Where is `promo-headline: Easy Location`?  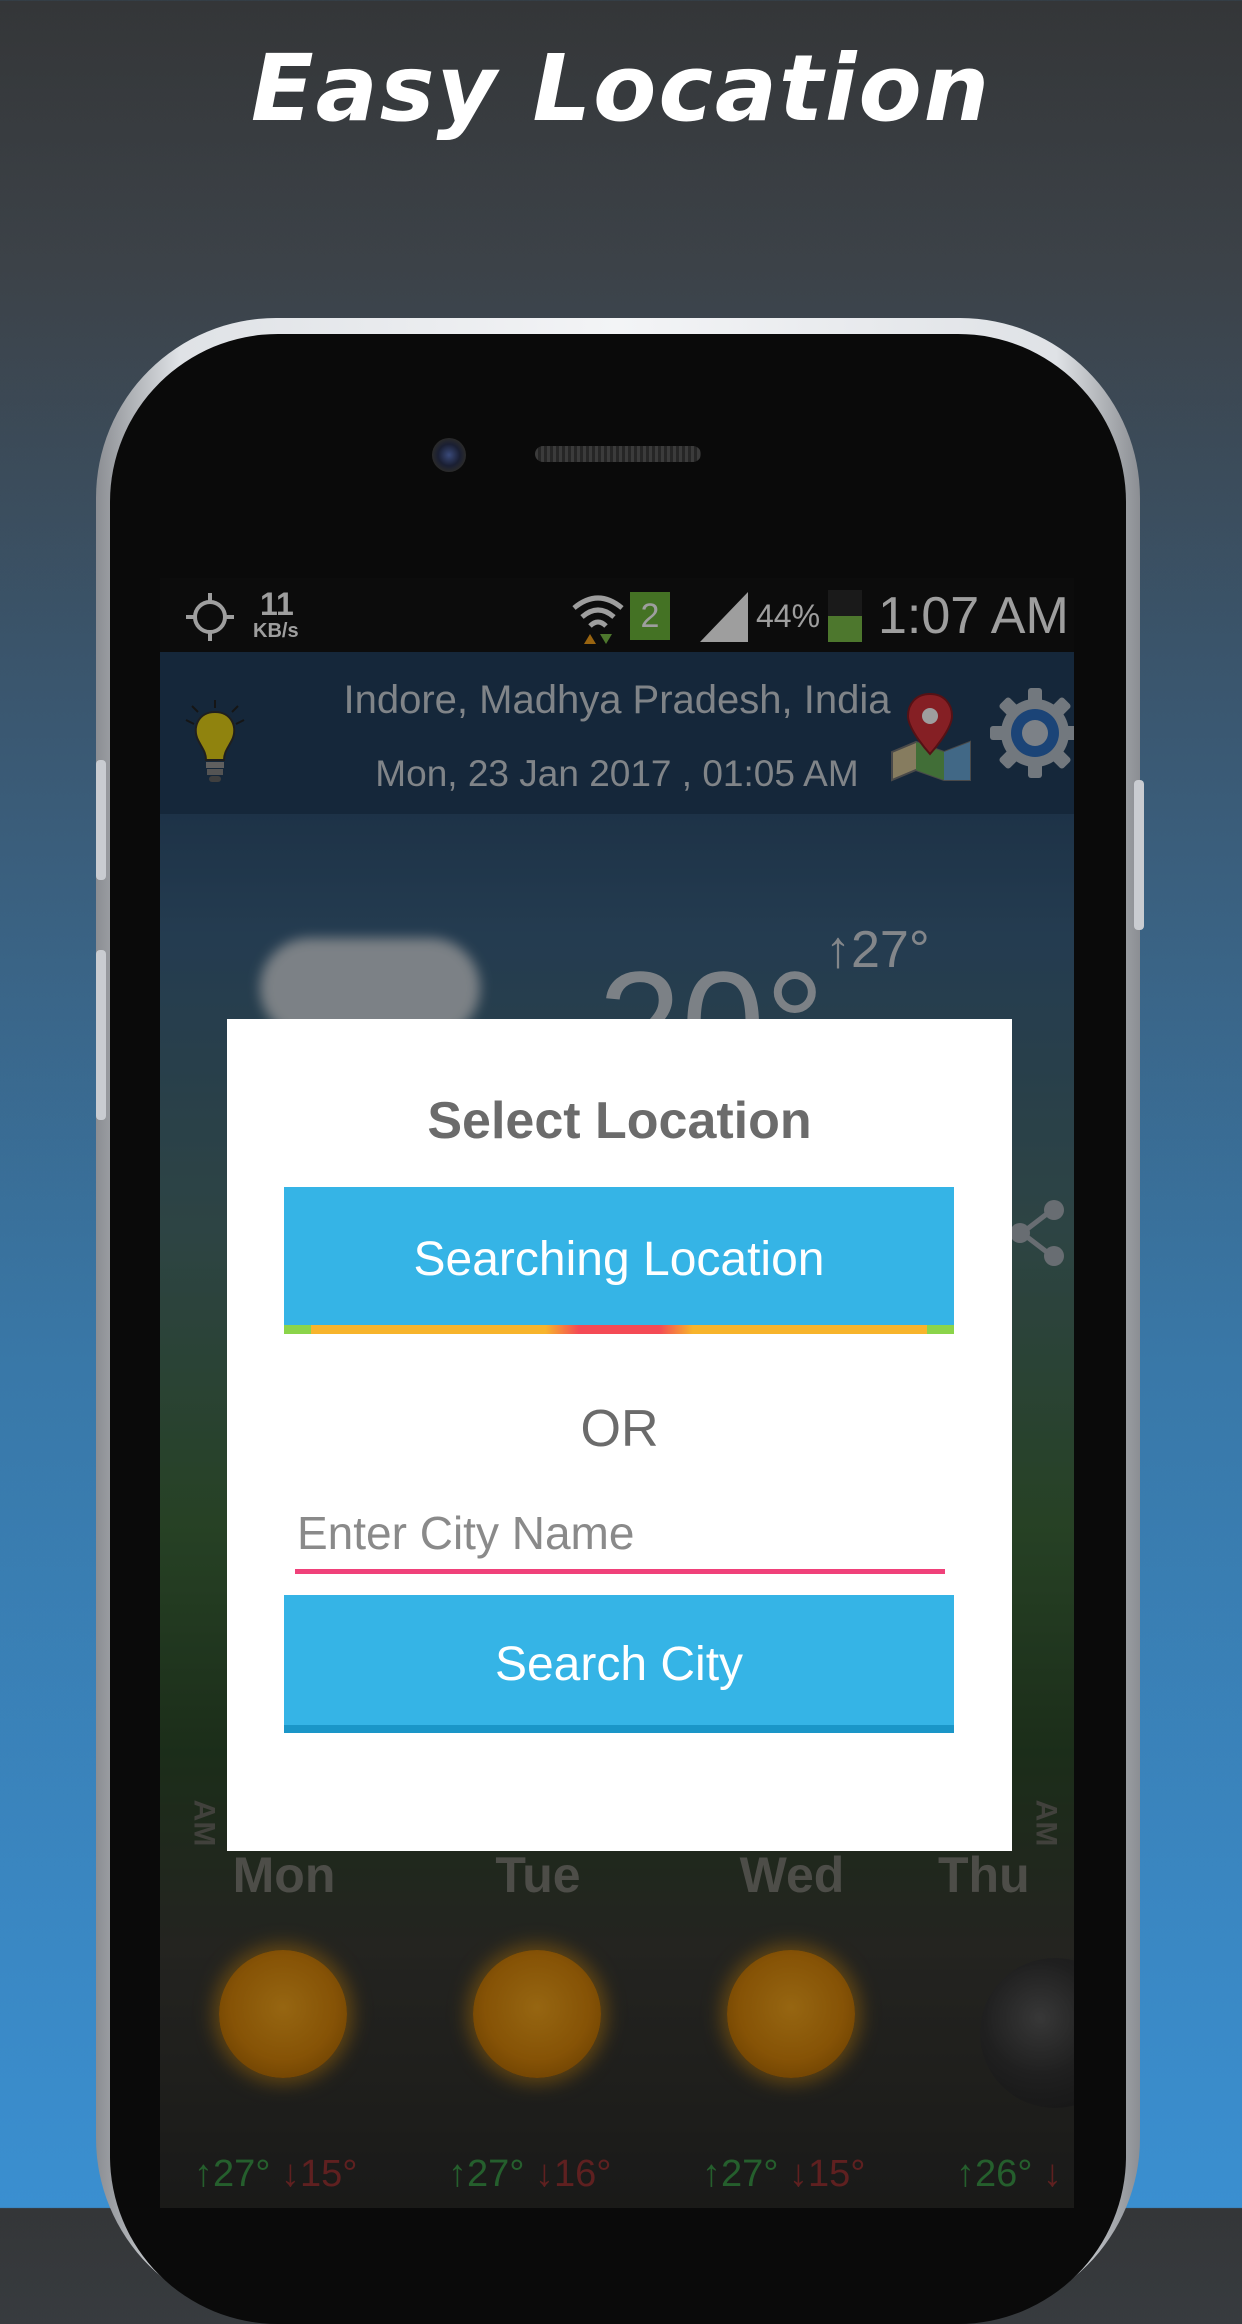 promo-headline: Easy Location is located at coordinates (621, 88).